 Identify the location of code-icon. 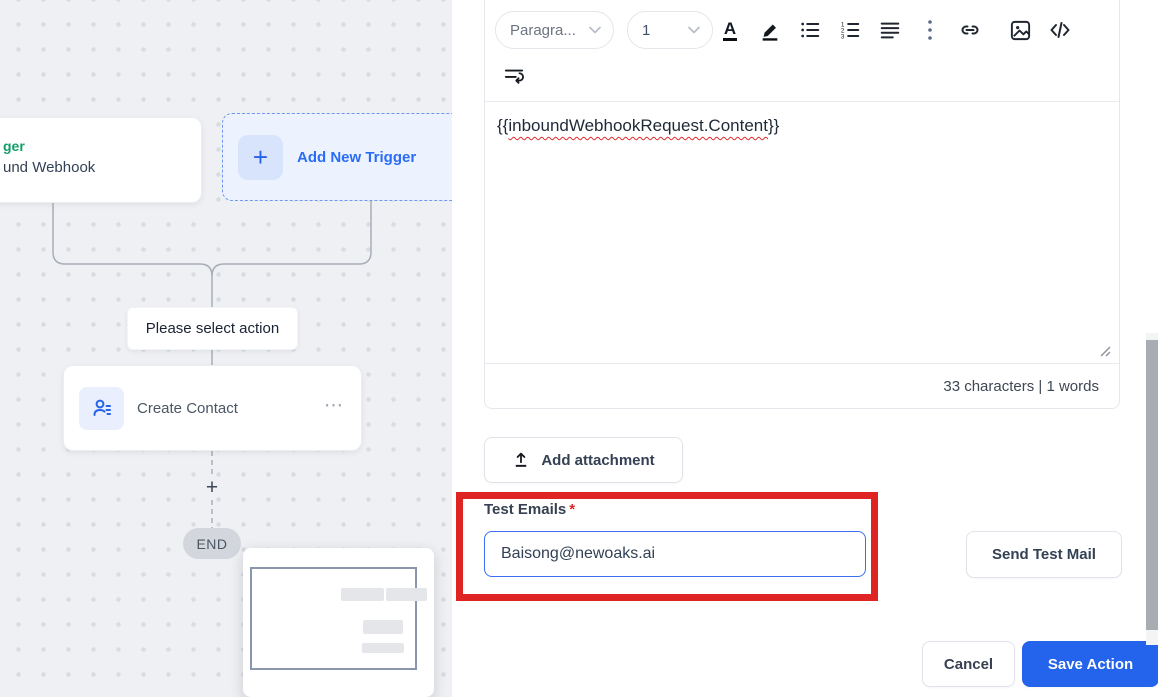
(1060, 30).